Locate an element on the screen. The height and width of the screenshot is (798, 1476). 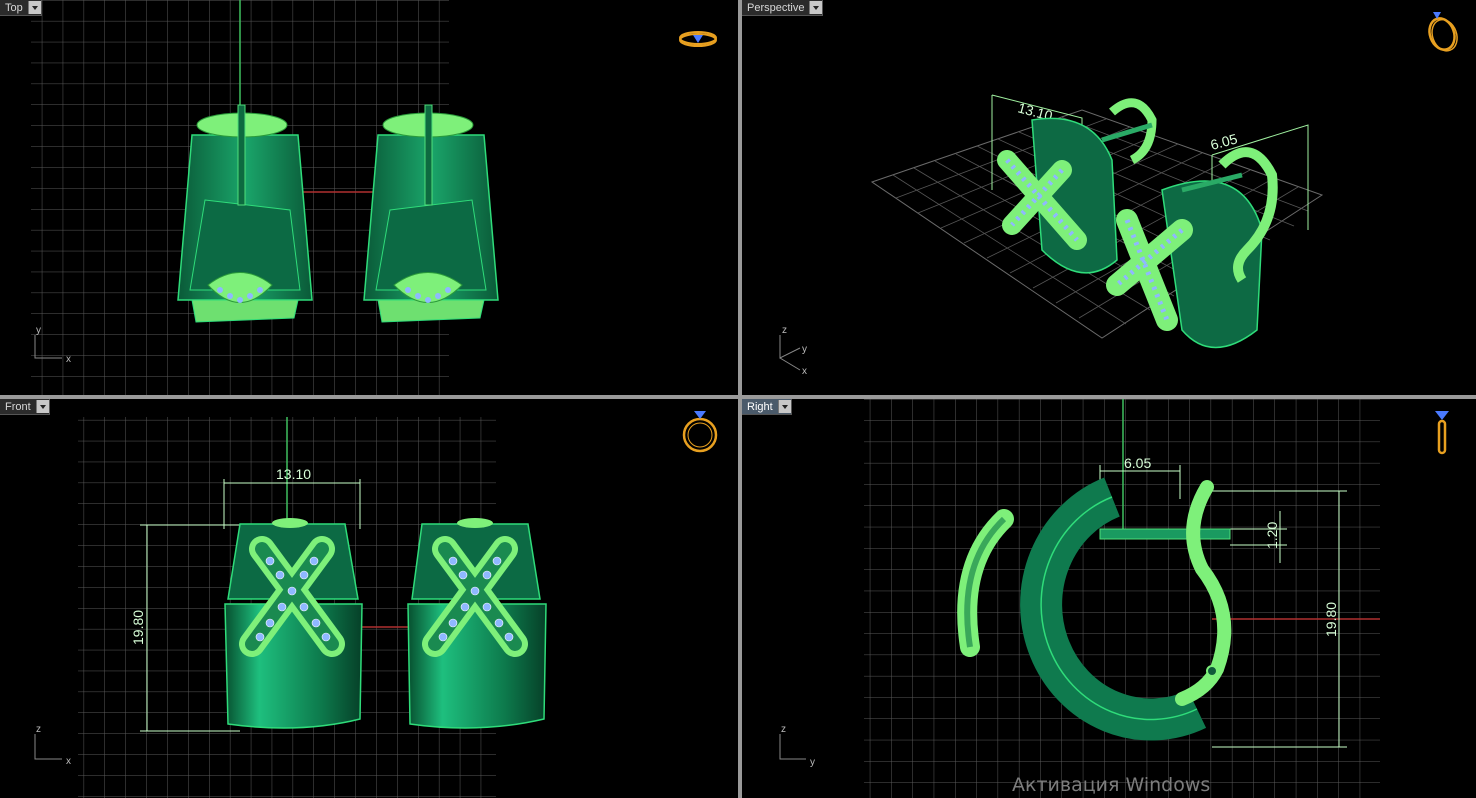
viewport-splitter-horizontal is located at coordinates (738, 397).